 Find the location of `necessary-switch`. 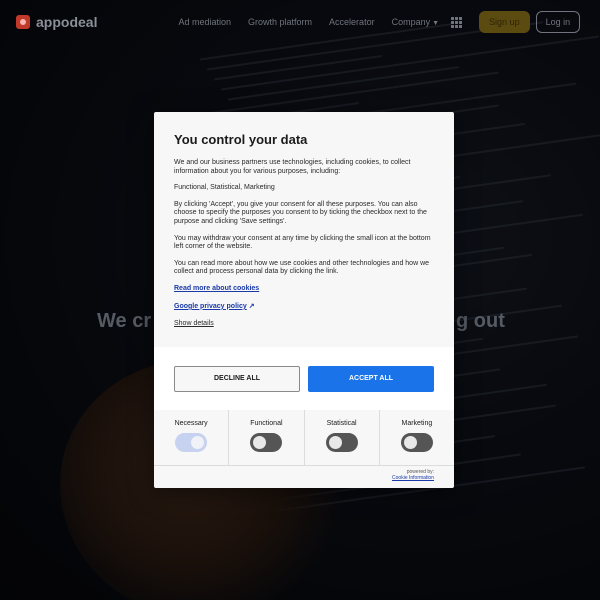

necessary-switch is located at coordinates (191, 442).